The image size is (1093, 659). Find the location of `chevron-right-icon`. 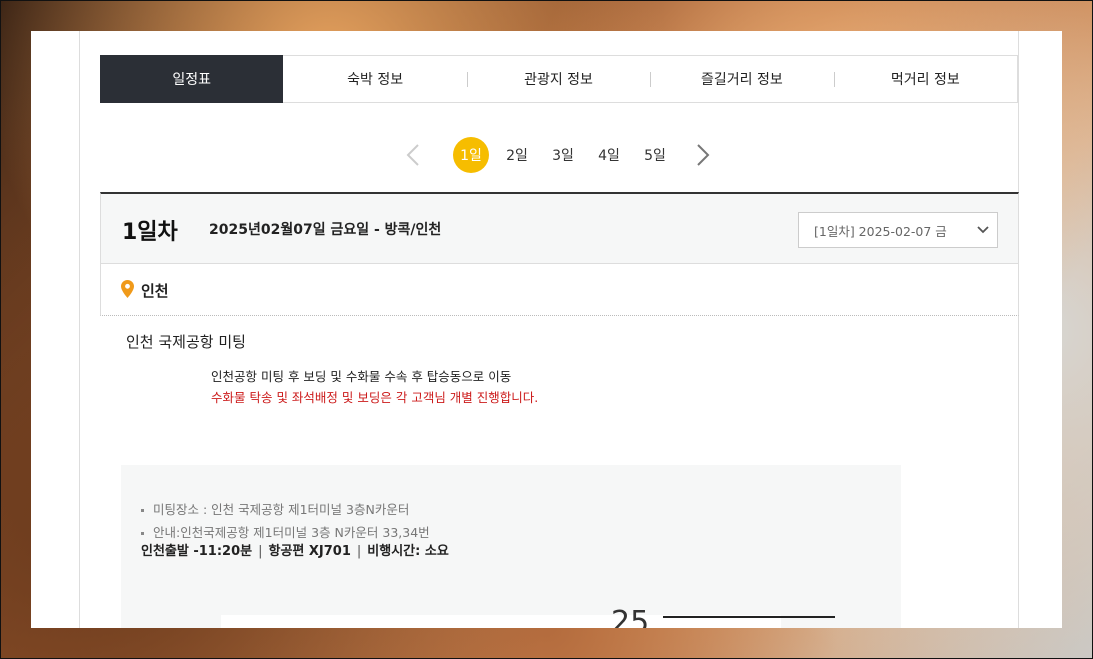

chevron-right-icon is located at coordinates (703, 155).